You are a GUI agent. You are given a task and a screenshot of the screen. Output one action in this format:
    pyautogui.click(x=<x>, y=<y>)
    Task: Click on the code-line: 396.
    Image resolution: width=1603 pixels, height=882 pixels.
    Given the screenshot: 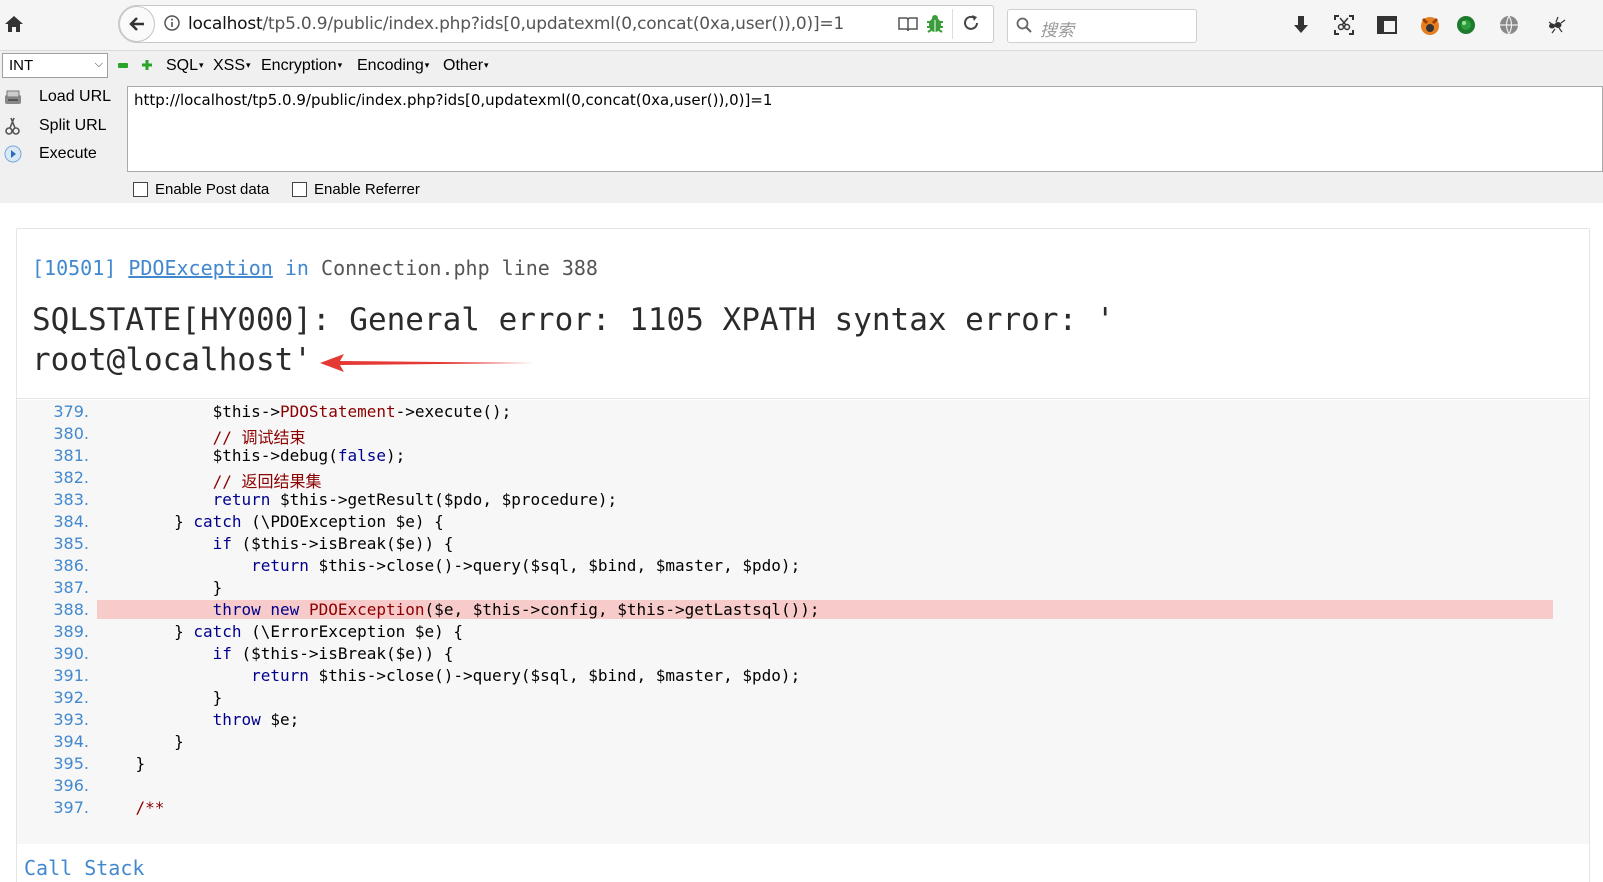 What is the action you would take?
    pyautogui.click(x=803, y=785)
    